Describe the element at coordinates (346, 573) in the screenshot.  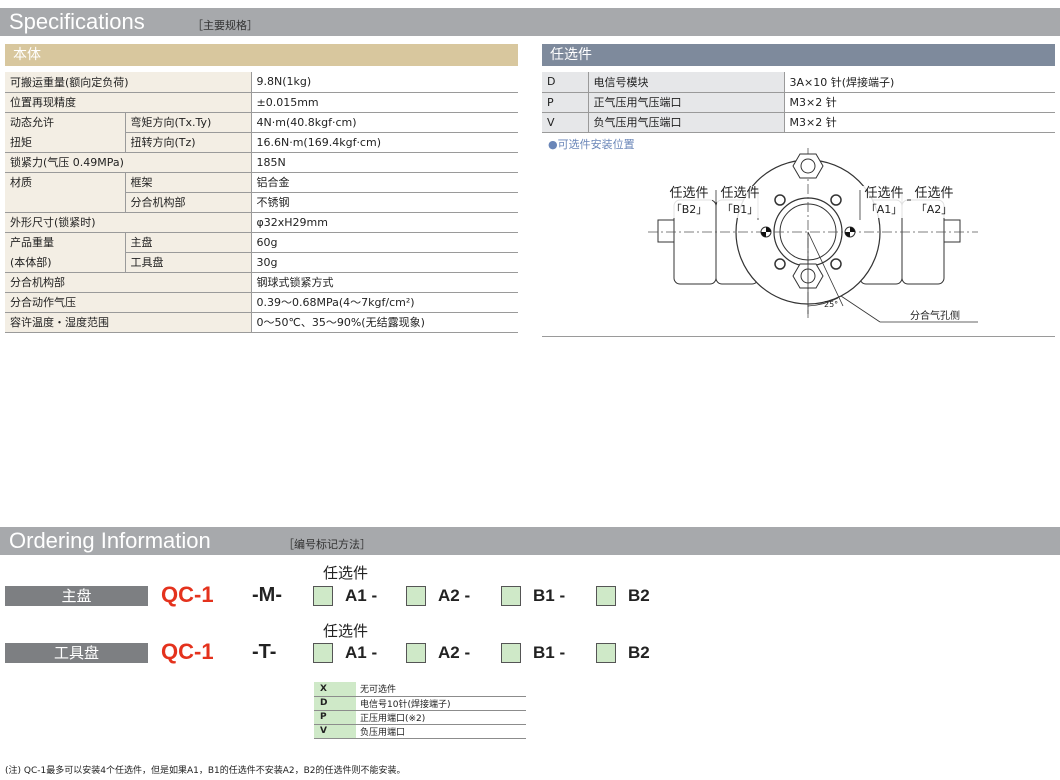
I see `option-label-row1: 任选件` at that location.